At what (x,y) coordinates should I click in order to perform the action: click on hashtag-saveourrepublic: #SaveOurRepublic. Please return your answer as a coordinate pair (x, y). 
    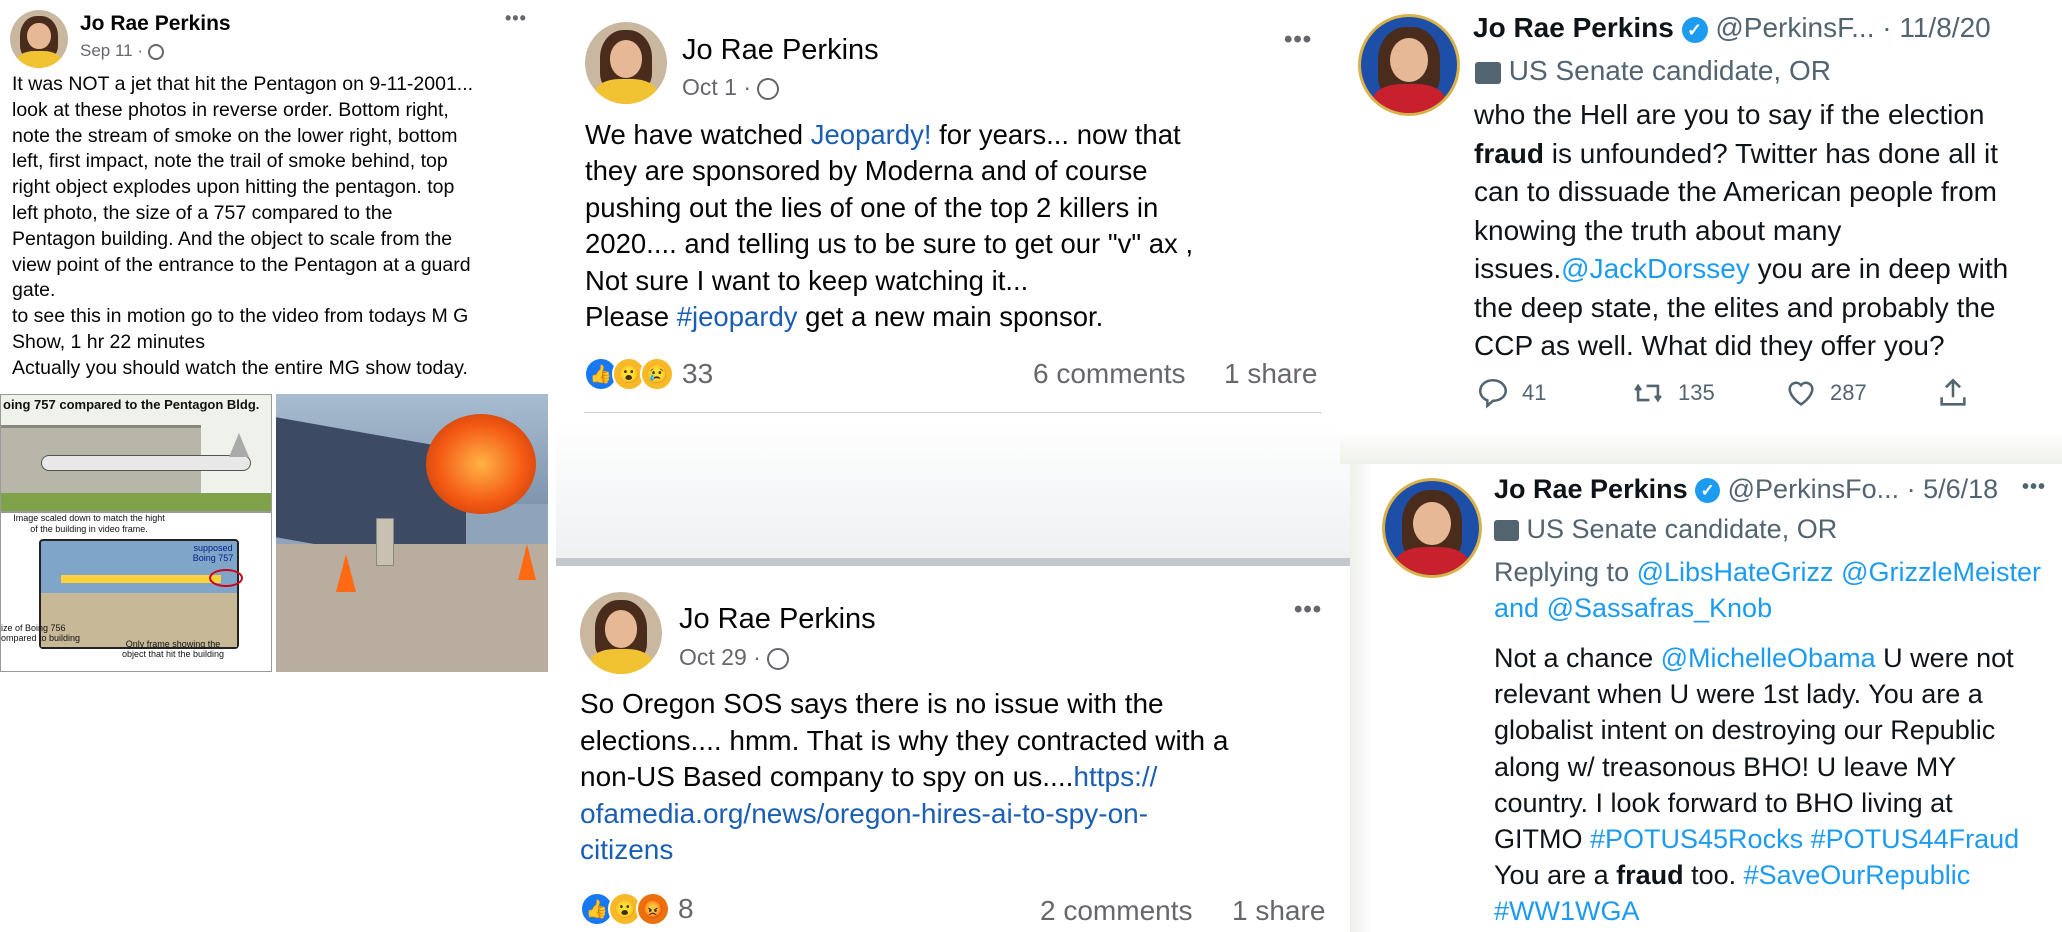
    Looking at the image, I should click on (1857, 875).